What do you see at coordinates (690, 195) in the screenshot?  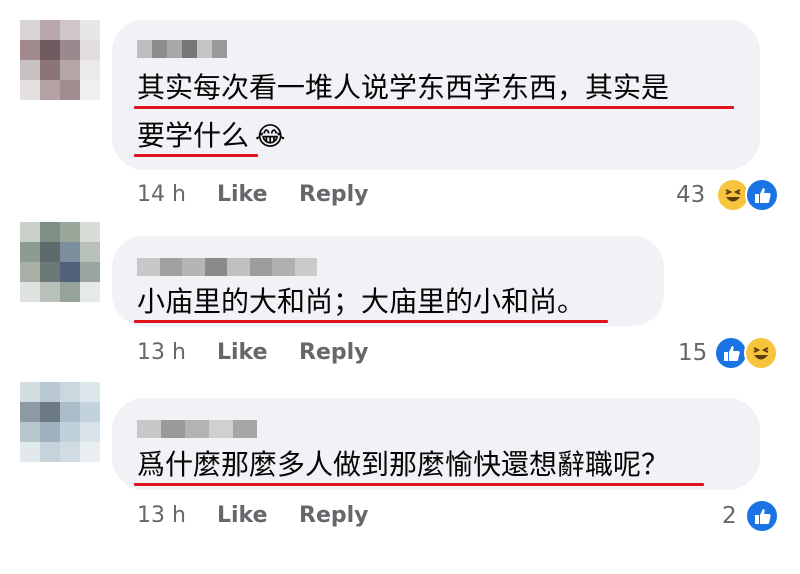 I see `reaction-count: 43` at bounding box center [690, 195].